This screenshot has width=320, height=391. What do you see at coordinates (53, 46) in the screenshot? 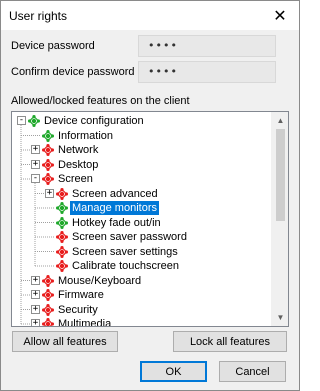
I see `device-password-label: Device password` at bounding box center [53, 46].